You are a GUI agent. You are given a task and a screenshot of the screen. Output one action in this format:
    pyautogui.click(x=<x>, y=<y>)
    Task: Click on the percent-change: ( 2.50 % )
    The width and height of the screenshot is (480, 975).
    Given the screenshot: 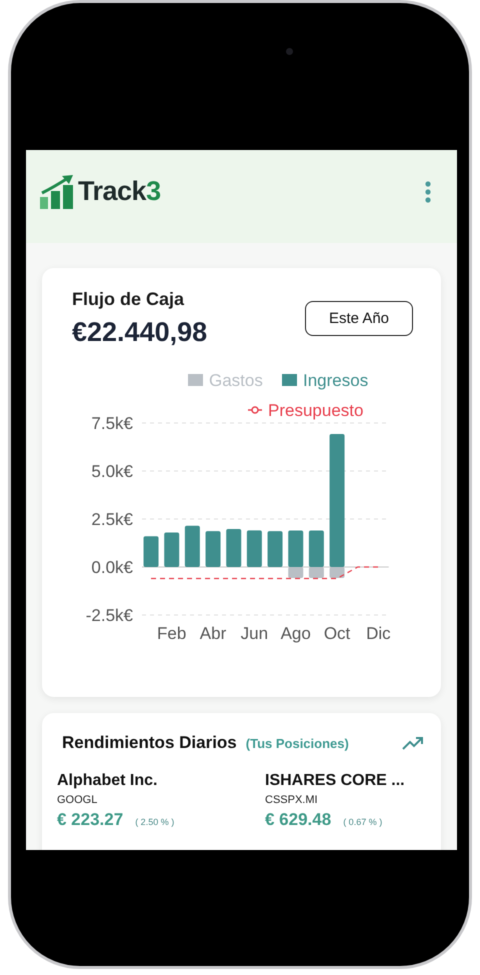 What is the action you would take?
    pyautogui.click(x=154, y=822)
    